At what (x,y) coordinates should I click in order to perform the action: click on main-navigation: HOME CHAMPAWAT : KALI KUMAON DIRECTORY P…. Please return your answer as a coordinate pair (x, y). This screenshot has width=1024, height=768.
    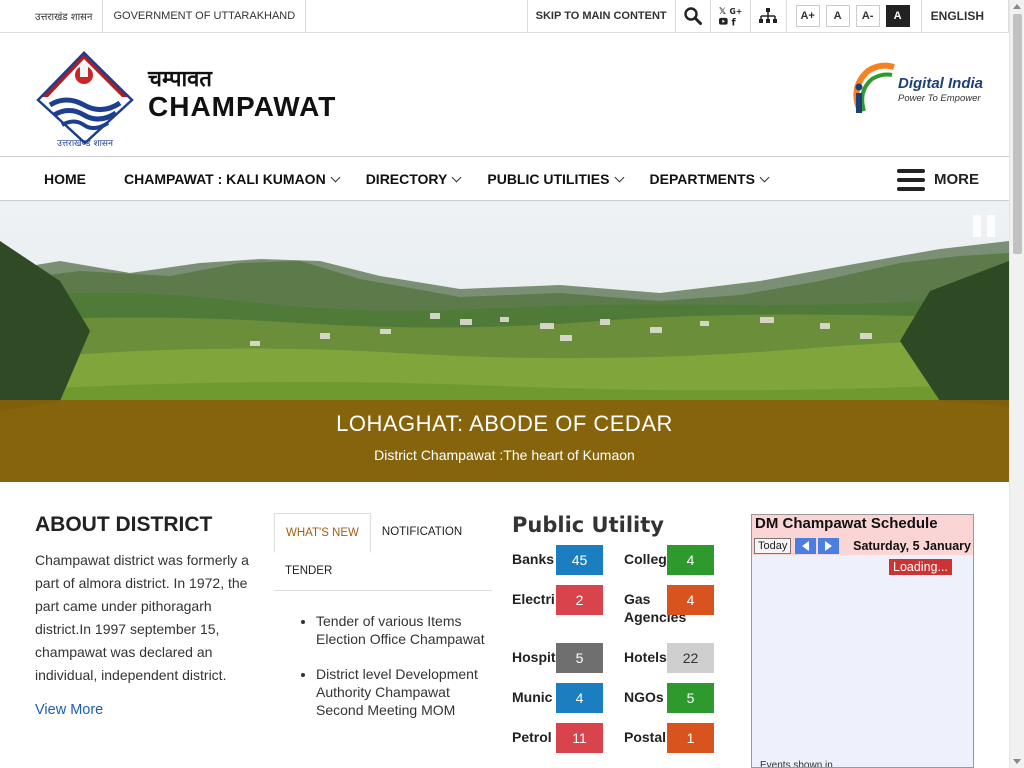
    Looking at the image, I should click on (504, 179).